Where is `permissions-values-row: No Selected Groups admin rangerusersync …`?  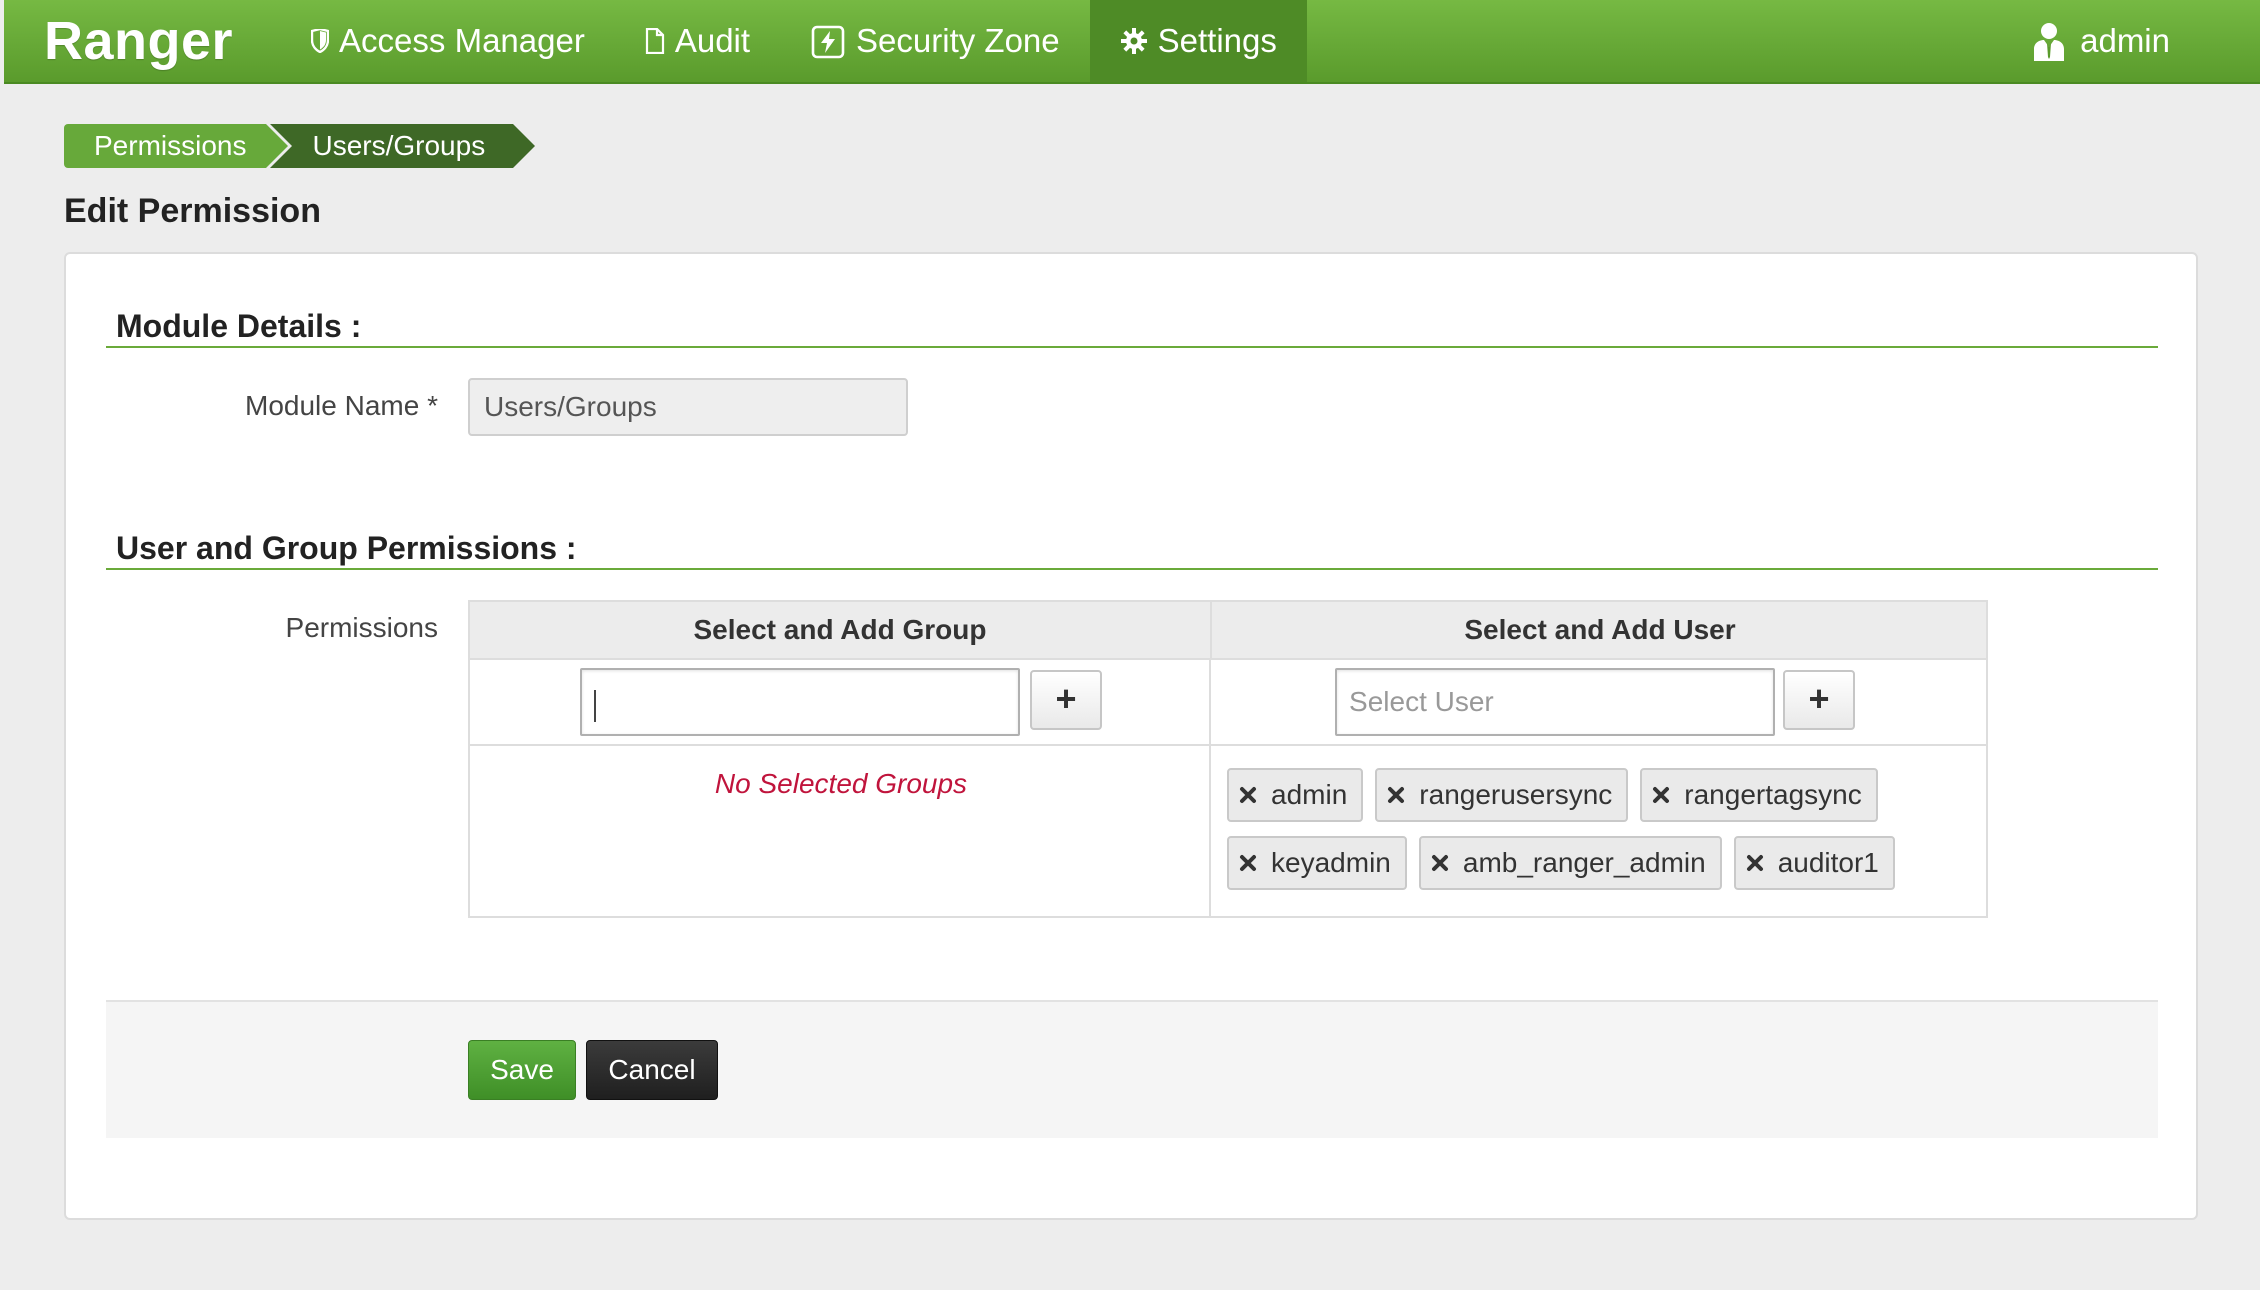 permissions-values-row: No Selected Groups admin rangerusersync … is located at coordinates (1228, 831).